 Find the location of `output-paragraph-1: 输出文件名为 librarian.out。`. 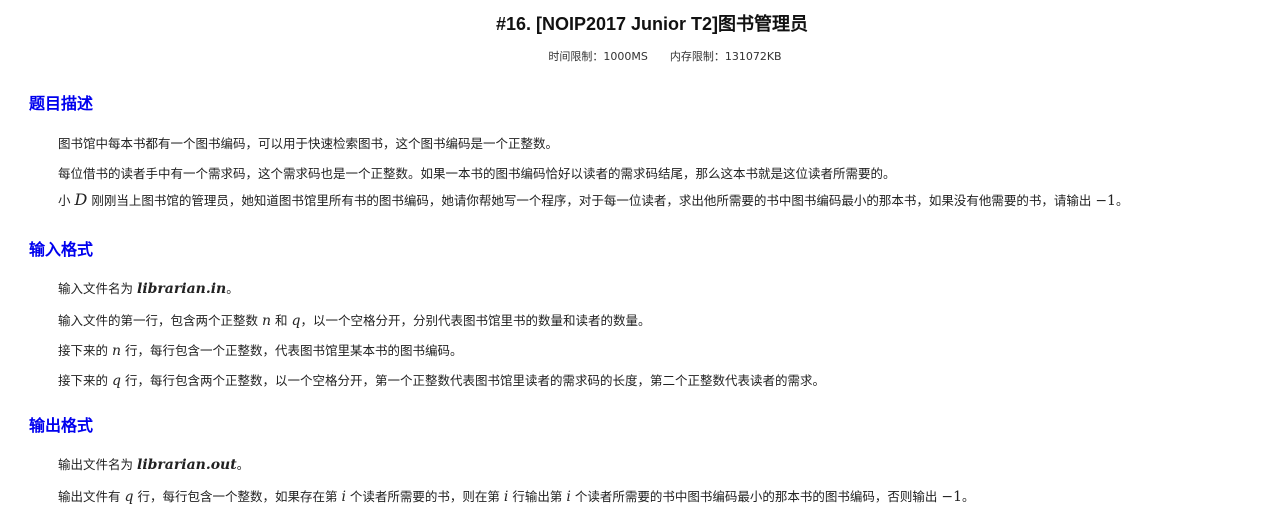

output-paragraph-1: 输出文件名为 librarian.out。 is located at coordinates (153, 463).